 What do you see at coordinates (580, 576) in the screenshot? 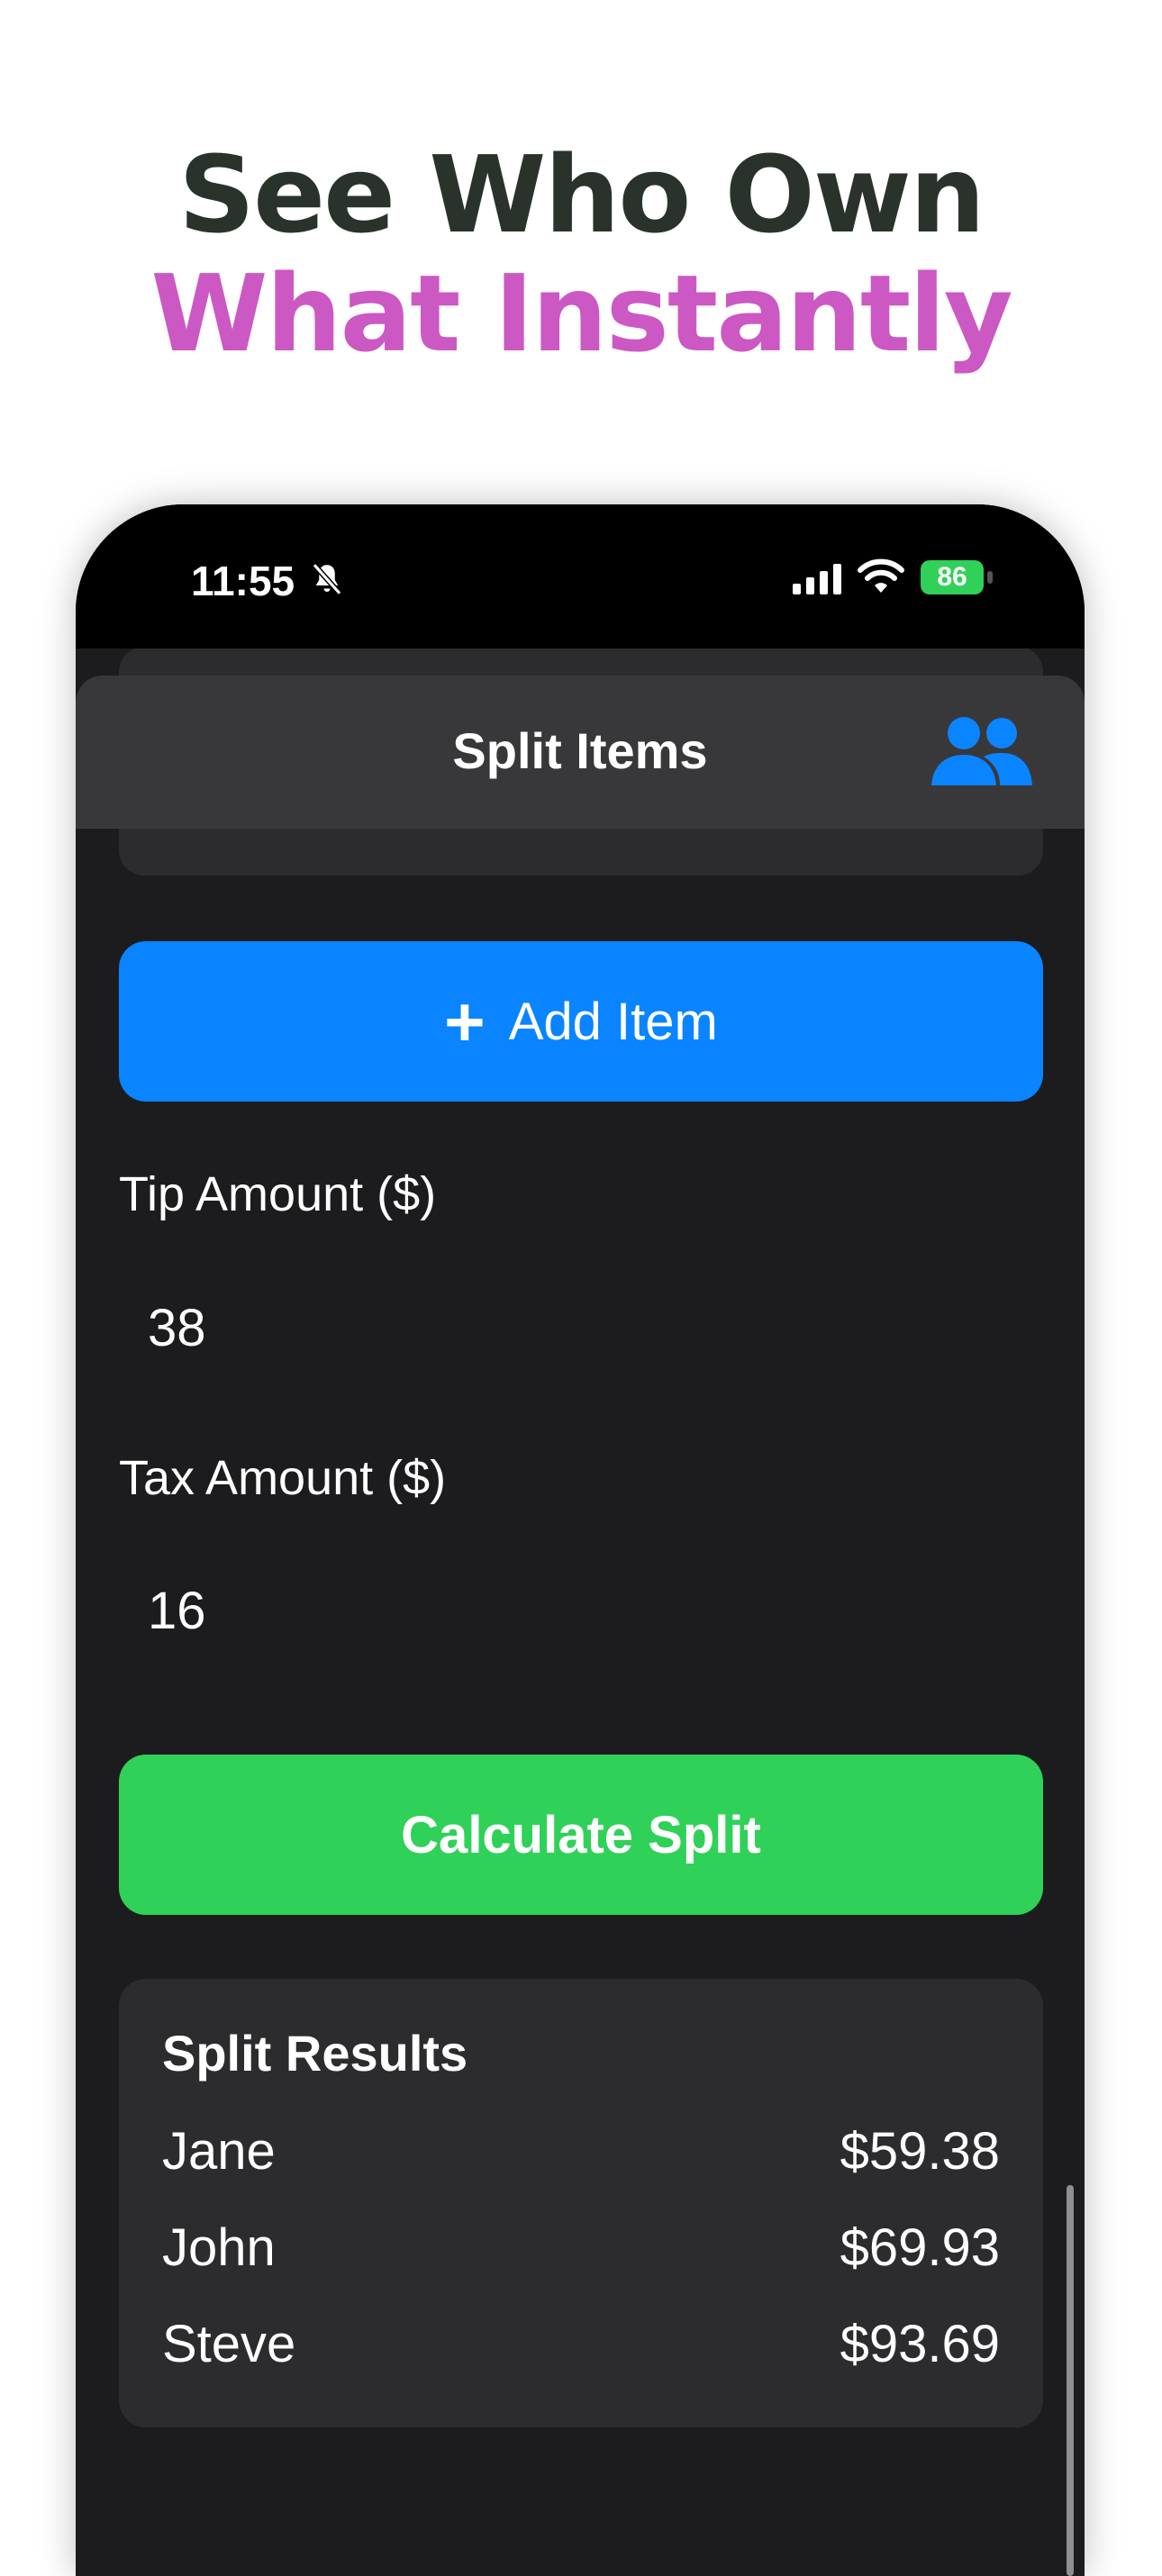
I see `status-bar: 11:55 86` at bounding box center [580, 576].